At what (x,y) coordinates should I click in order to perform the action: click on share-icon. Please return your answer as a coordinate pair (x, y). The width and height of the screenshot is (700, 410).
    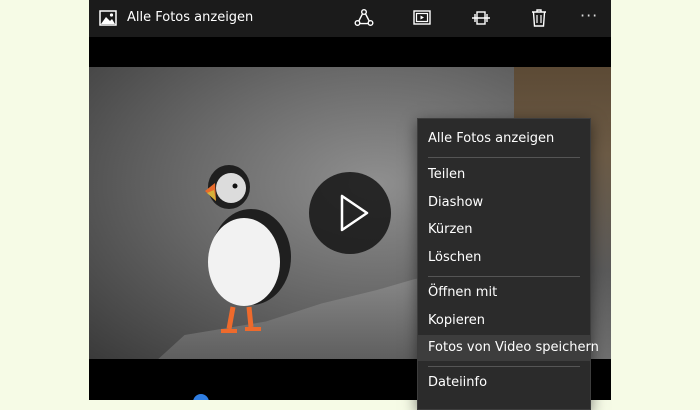
    Looking at the image, I should click on (364, 18).